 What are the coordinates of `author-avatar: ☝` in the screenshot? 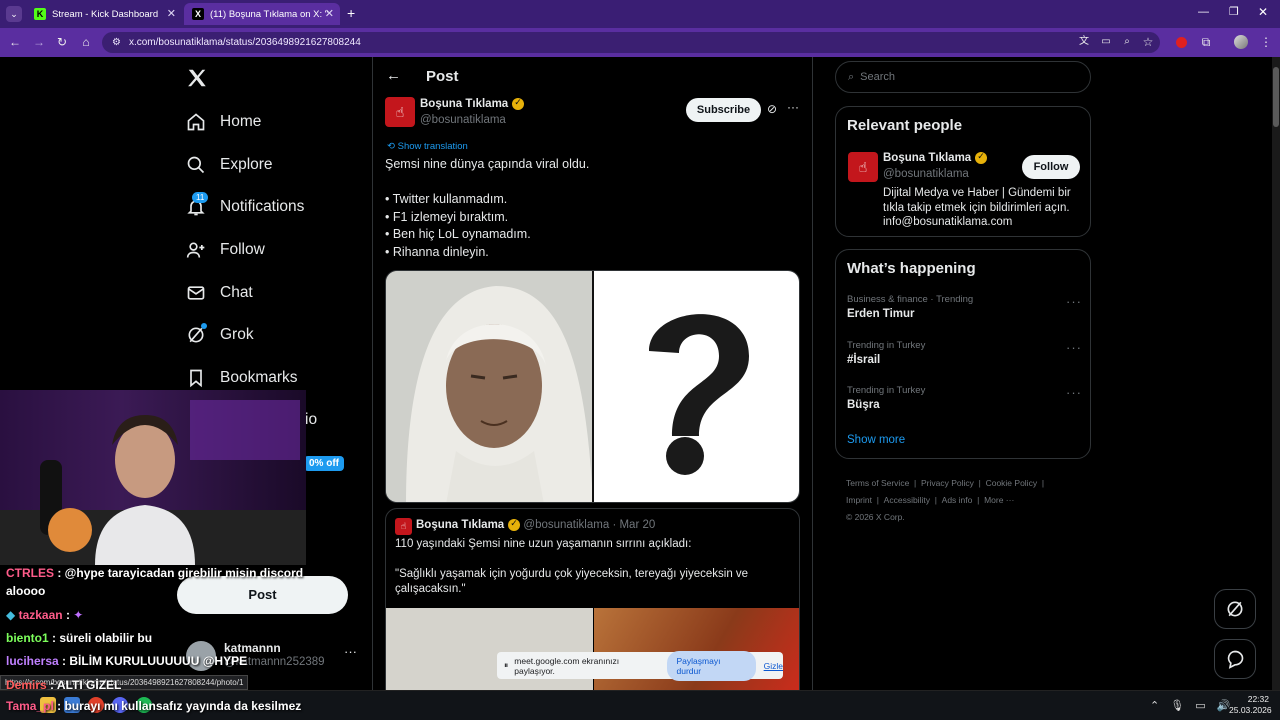 It's located at (400, 112).